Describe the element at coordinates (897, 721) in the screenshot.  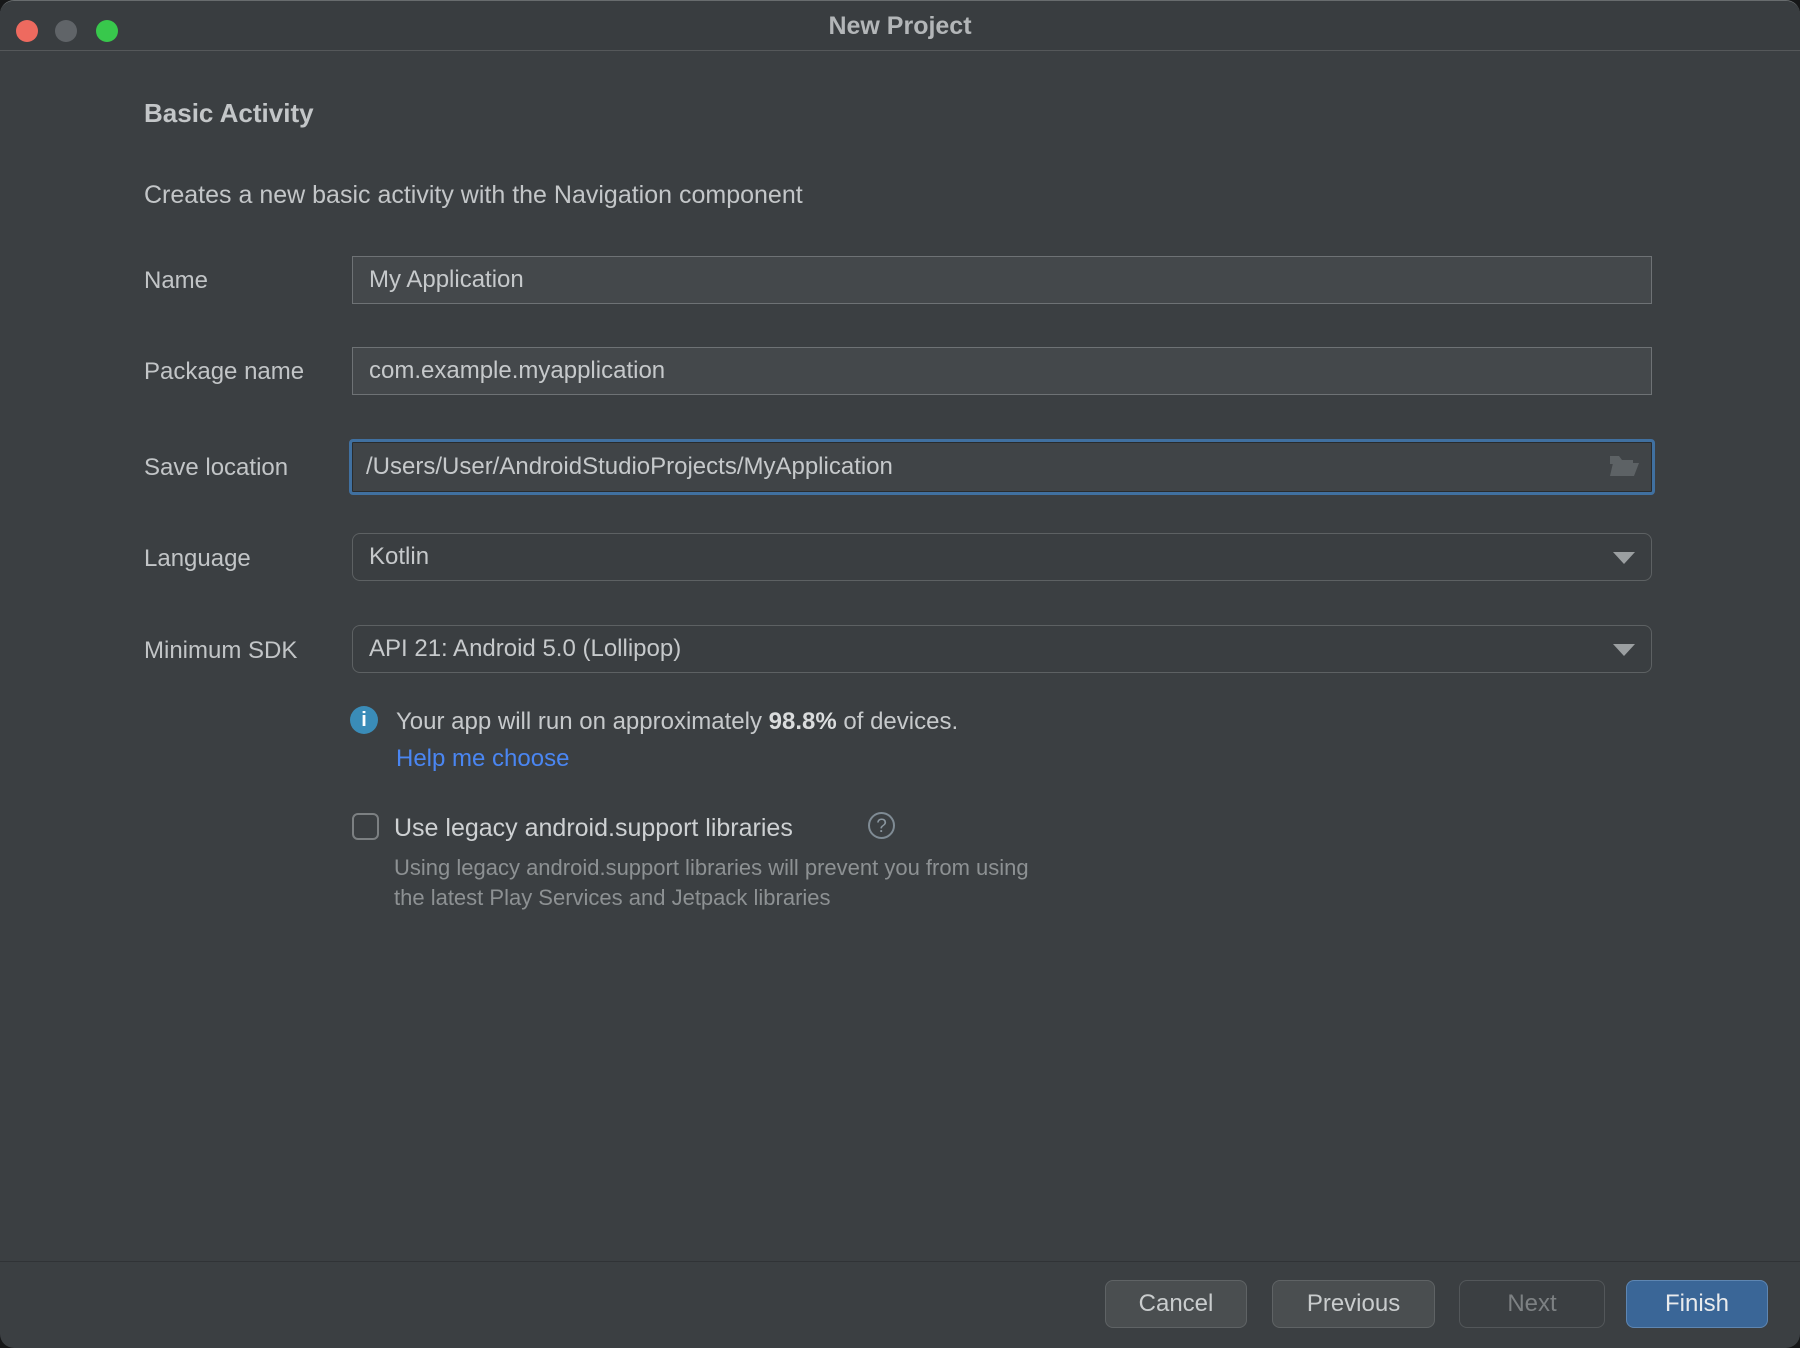
I see `sdk-coverage-suffix: of devices.` at that location.